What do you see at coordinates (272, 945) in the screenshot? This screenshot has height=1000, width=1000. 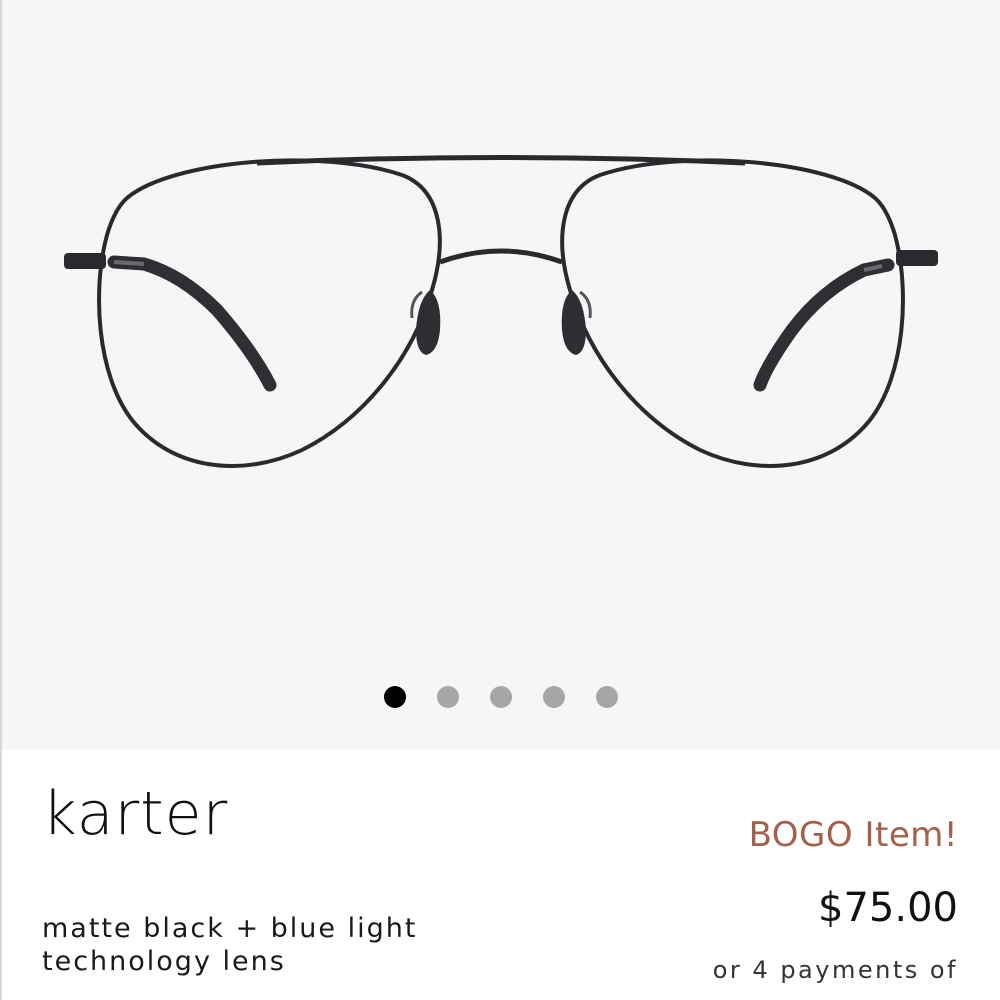 I see `product-description: matte black + blue light technology lens` at bounding box center [272, 945].